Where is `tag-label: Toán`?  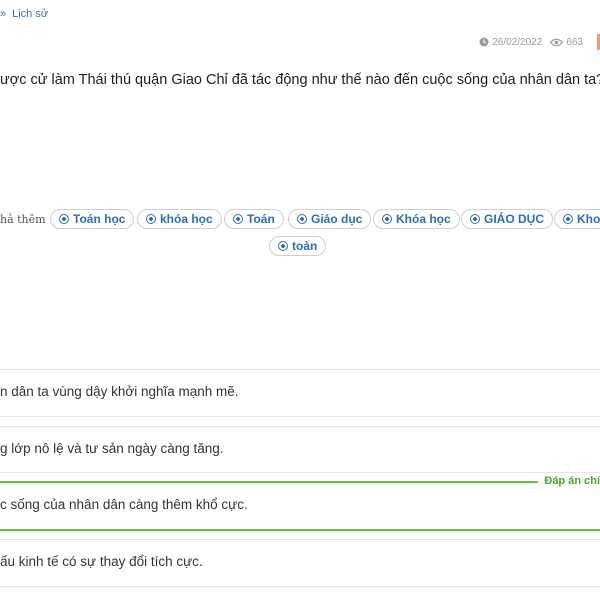
tag-label: Toán is located at coordinates (261, 219).